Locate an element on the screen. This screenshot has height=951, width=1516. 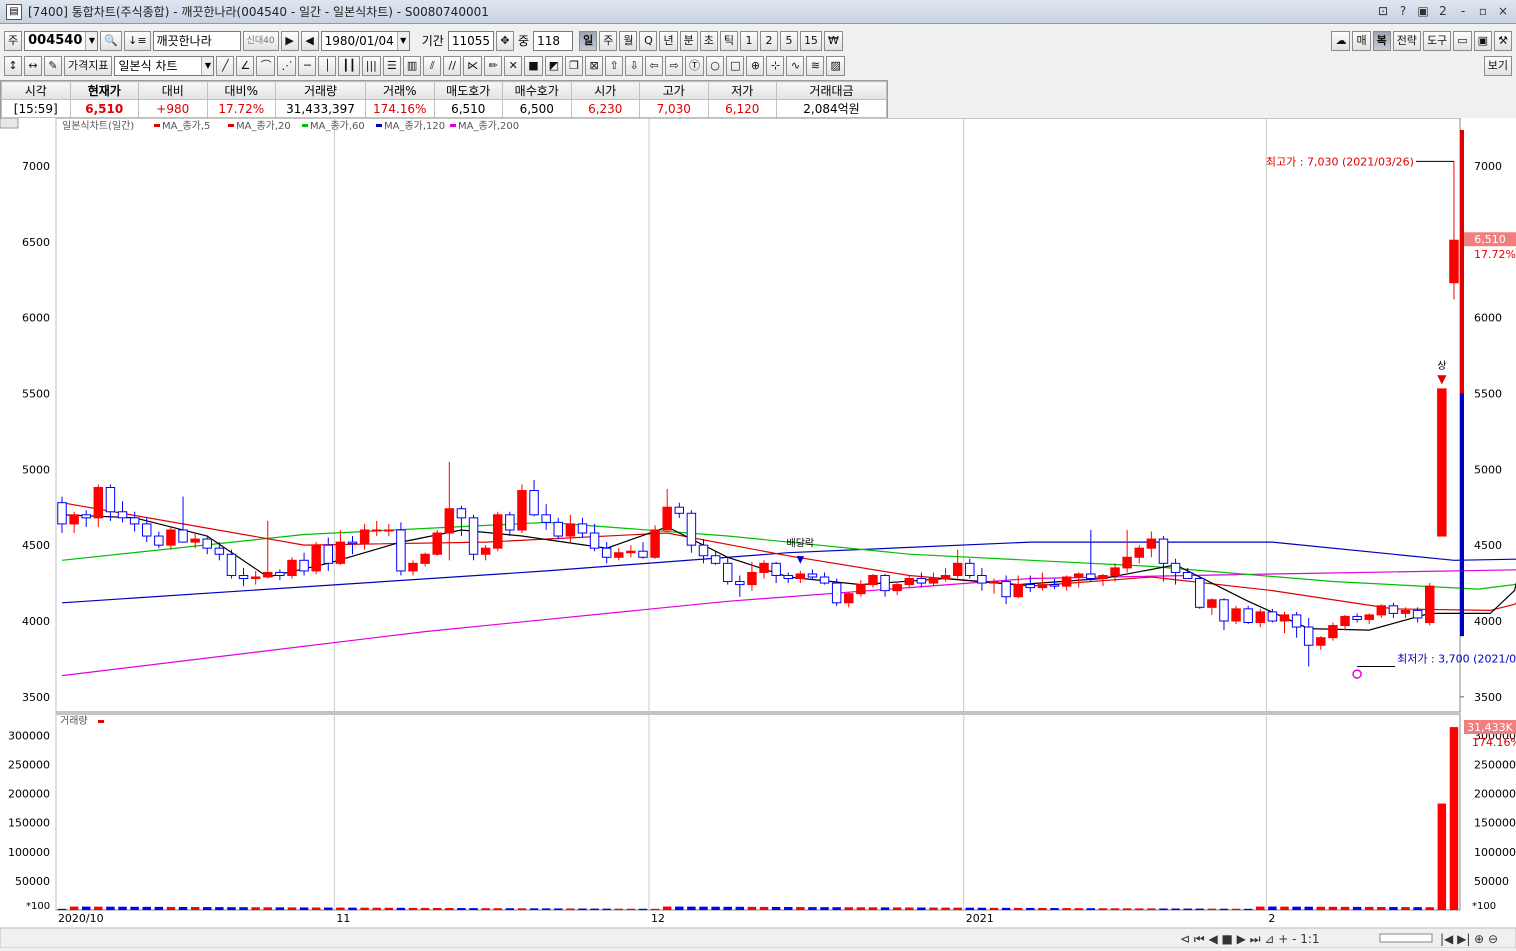
count-input: 118 is located at coordinates (553, 40).